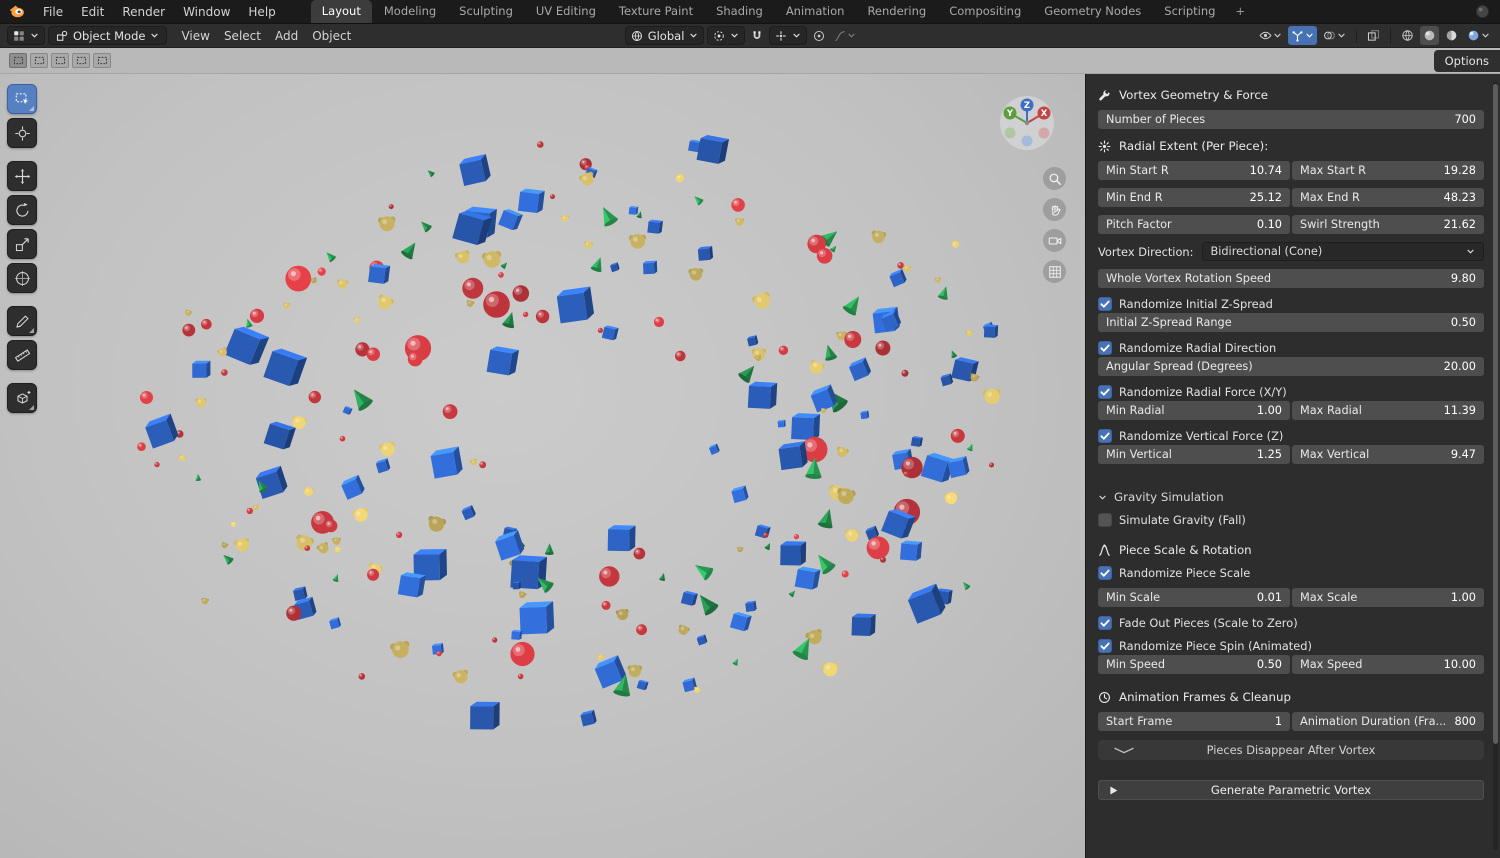 The height and width of the screenshot is (858, 1500). What do you see at coordinates (1270, 35) in the screenshot?
I see `object-visibility-button` at bounding box center [1270, 35].